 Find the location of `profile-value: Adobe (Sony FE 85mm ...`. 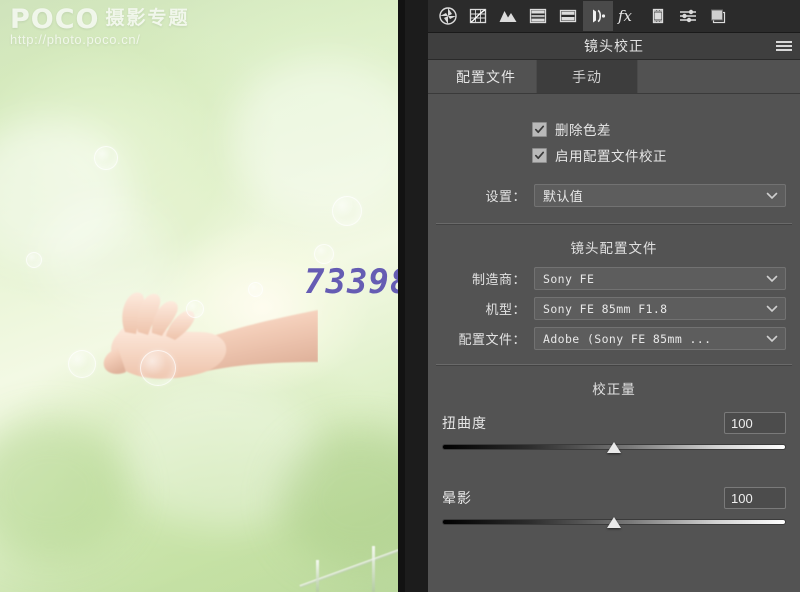

profile-value: Adobe (Sony FE 85mm ... is located at coordinates (627, 338).